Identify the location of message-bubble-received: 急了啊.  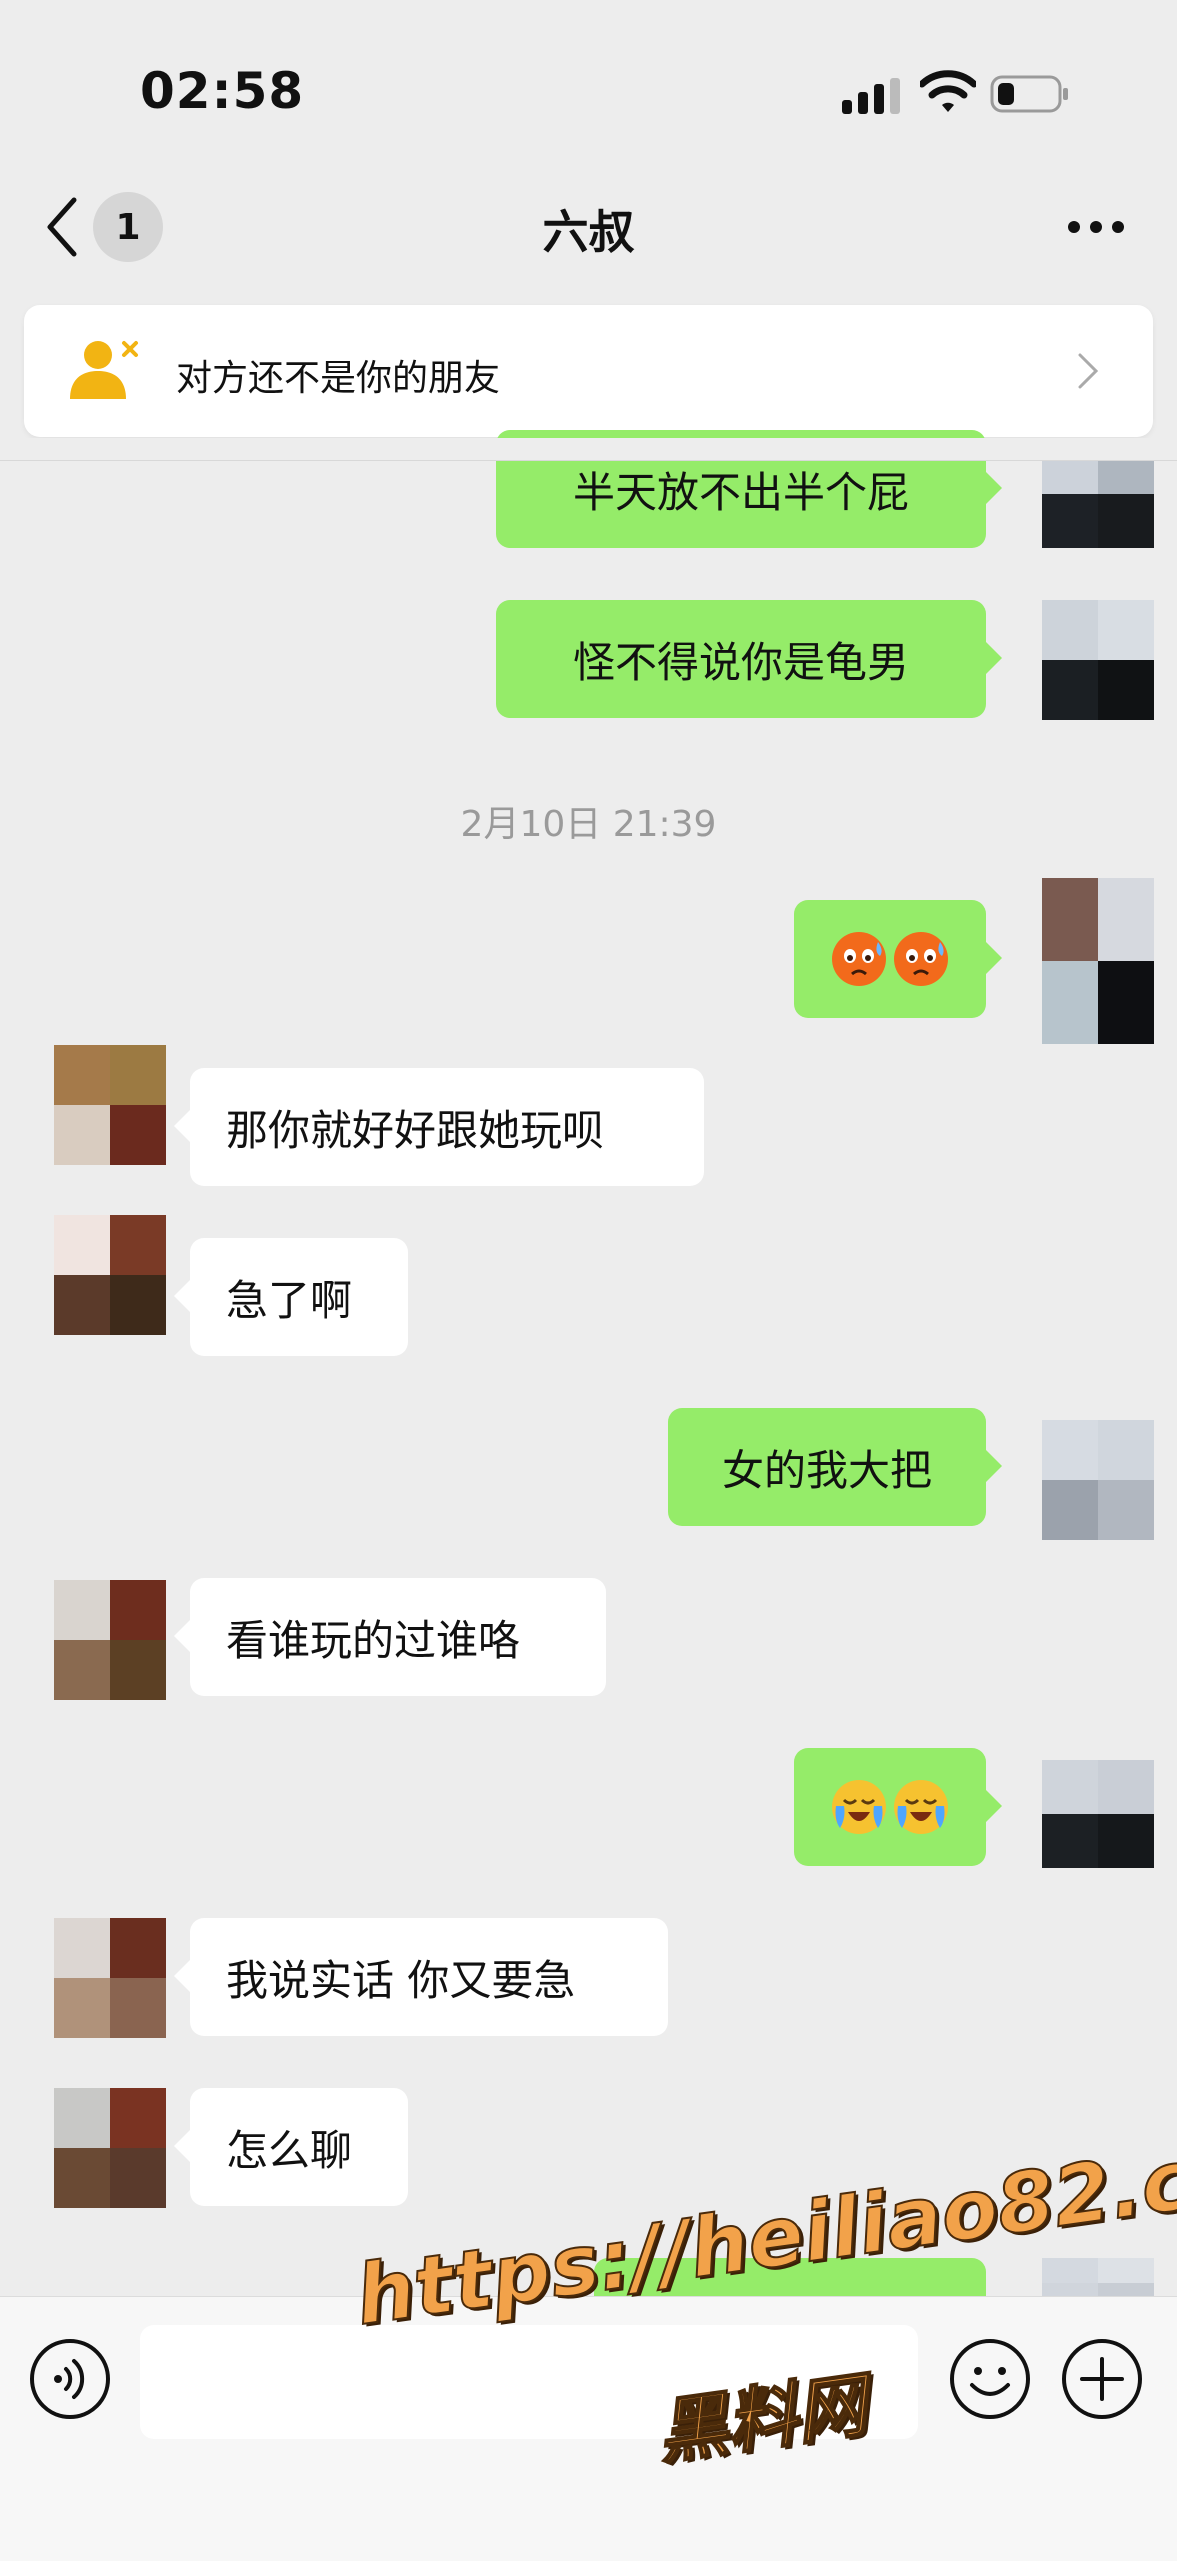
(291, 1297).